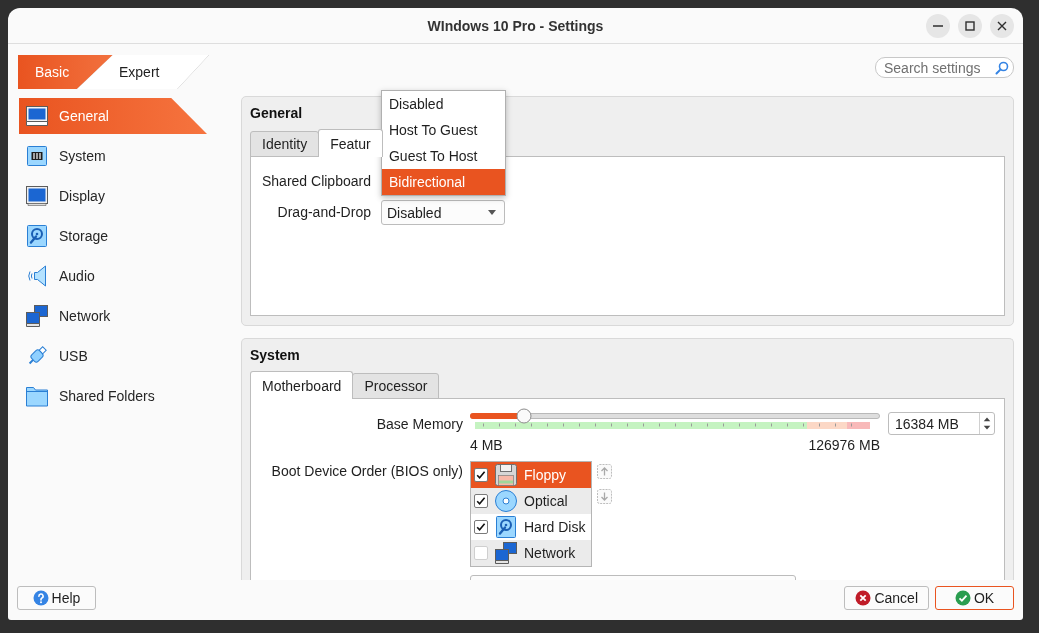 This screenshot has width=1039, height=633. Describe the element at coordinates (37, 156) in the screenshot. I see `chip-icon` at that location.